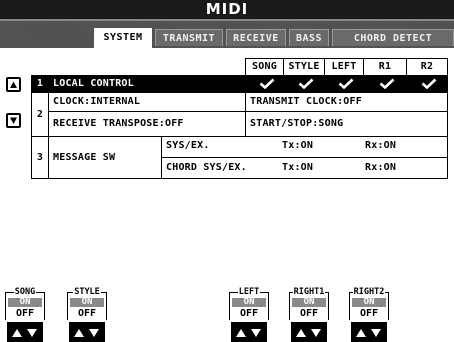 The image size is (454, 342). I want to click on sys-ex-row: SYS/EX. Tx:ON Rx:ON, so click(304, 147).